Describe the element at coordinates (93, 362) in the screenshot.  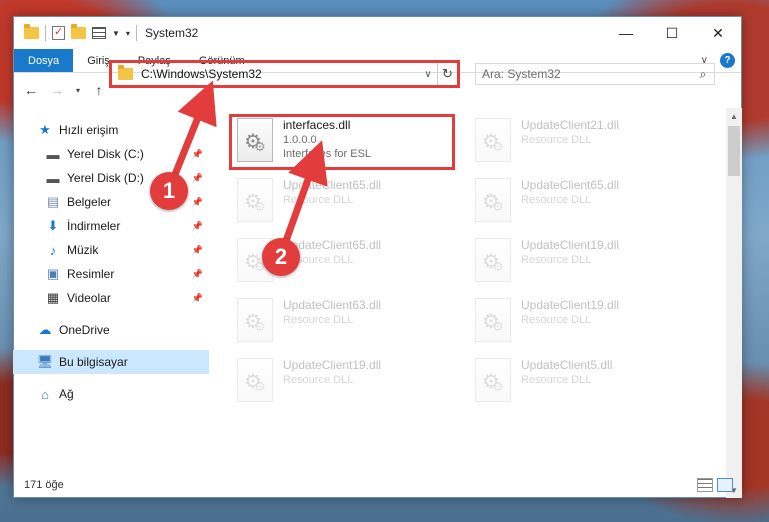
I see `sidebar-item-label: Bu bilgisayar` at that location.